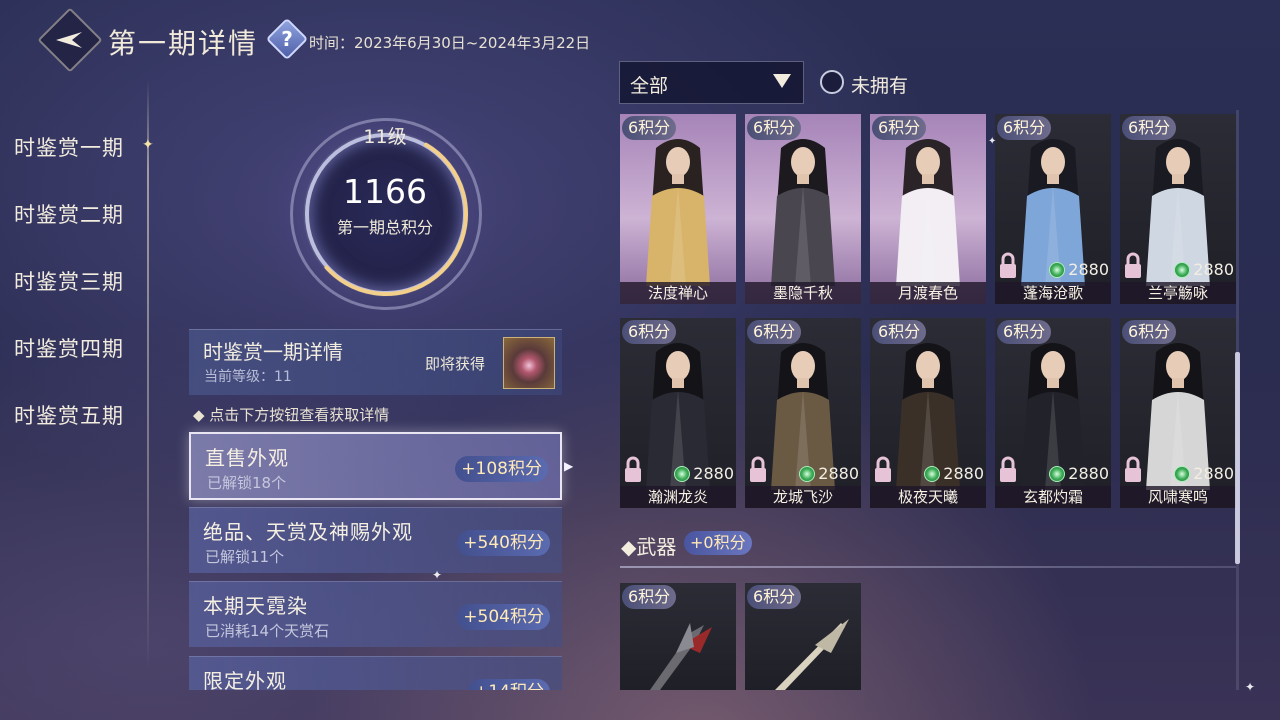 Image resolution: width=1280 pixels, height=720 pixels. What do you see at coordinates (267, 631) in the screenshot?
I see `category-subtitle: 已消耗14个天赏石` at bounding box center [267, 631].